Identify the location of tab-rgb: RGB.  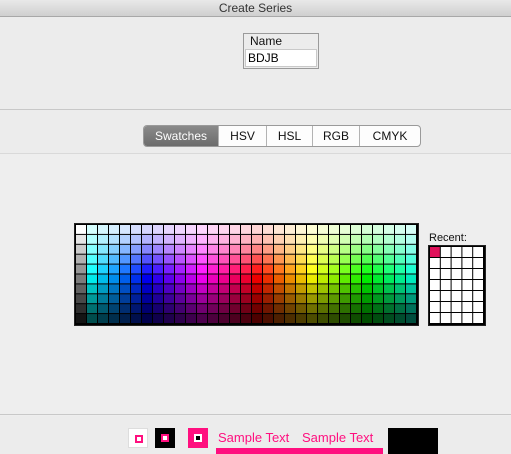
(335, 136).